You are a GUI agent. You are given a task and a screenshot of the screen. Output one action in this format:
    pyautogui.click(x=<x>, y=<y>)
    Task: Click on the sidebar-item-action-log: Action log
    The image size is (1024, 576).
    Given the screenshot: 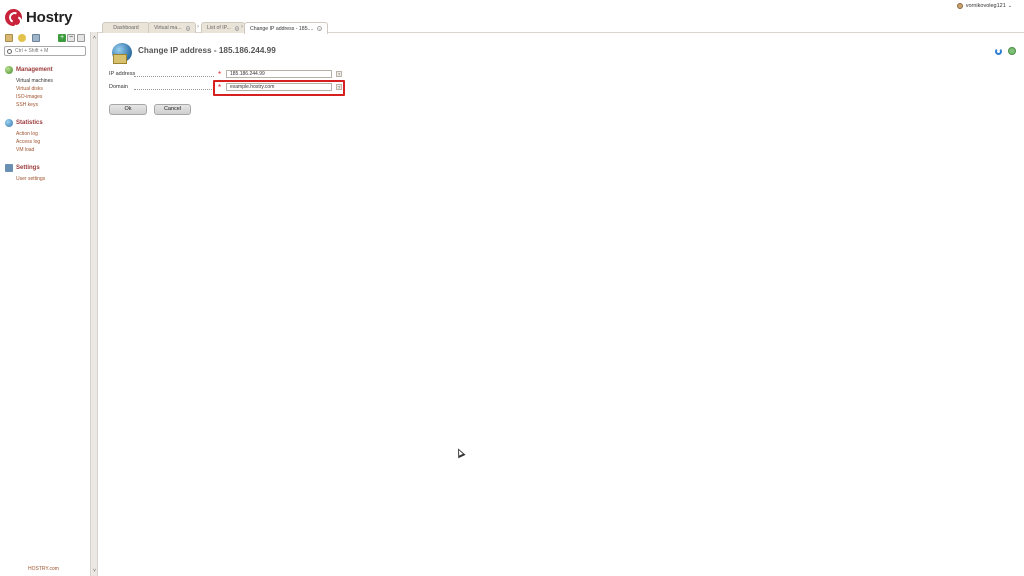 What is the action you would take?
    pyautogui.click(x=29, y=134)
    